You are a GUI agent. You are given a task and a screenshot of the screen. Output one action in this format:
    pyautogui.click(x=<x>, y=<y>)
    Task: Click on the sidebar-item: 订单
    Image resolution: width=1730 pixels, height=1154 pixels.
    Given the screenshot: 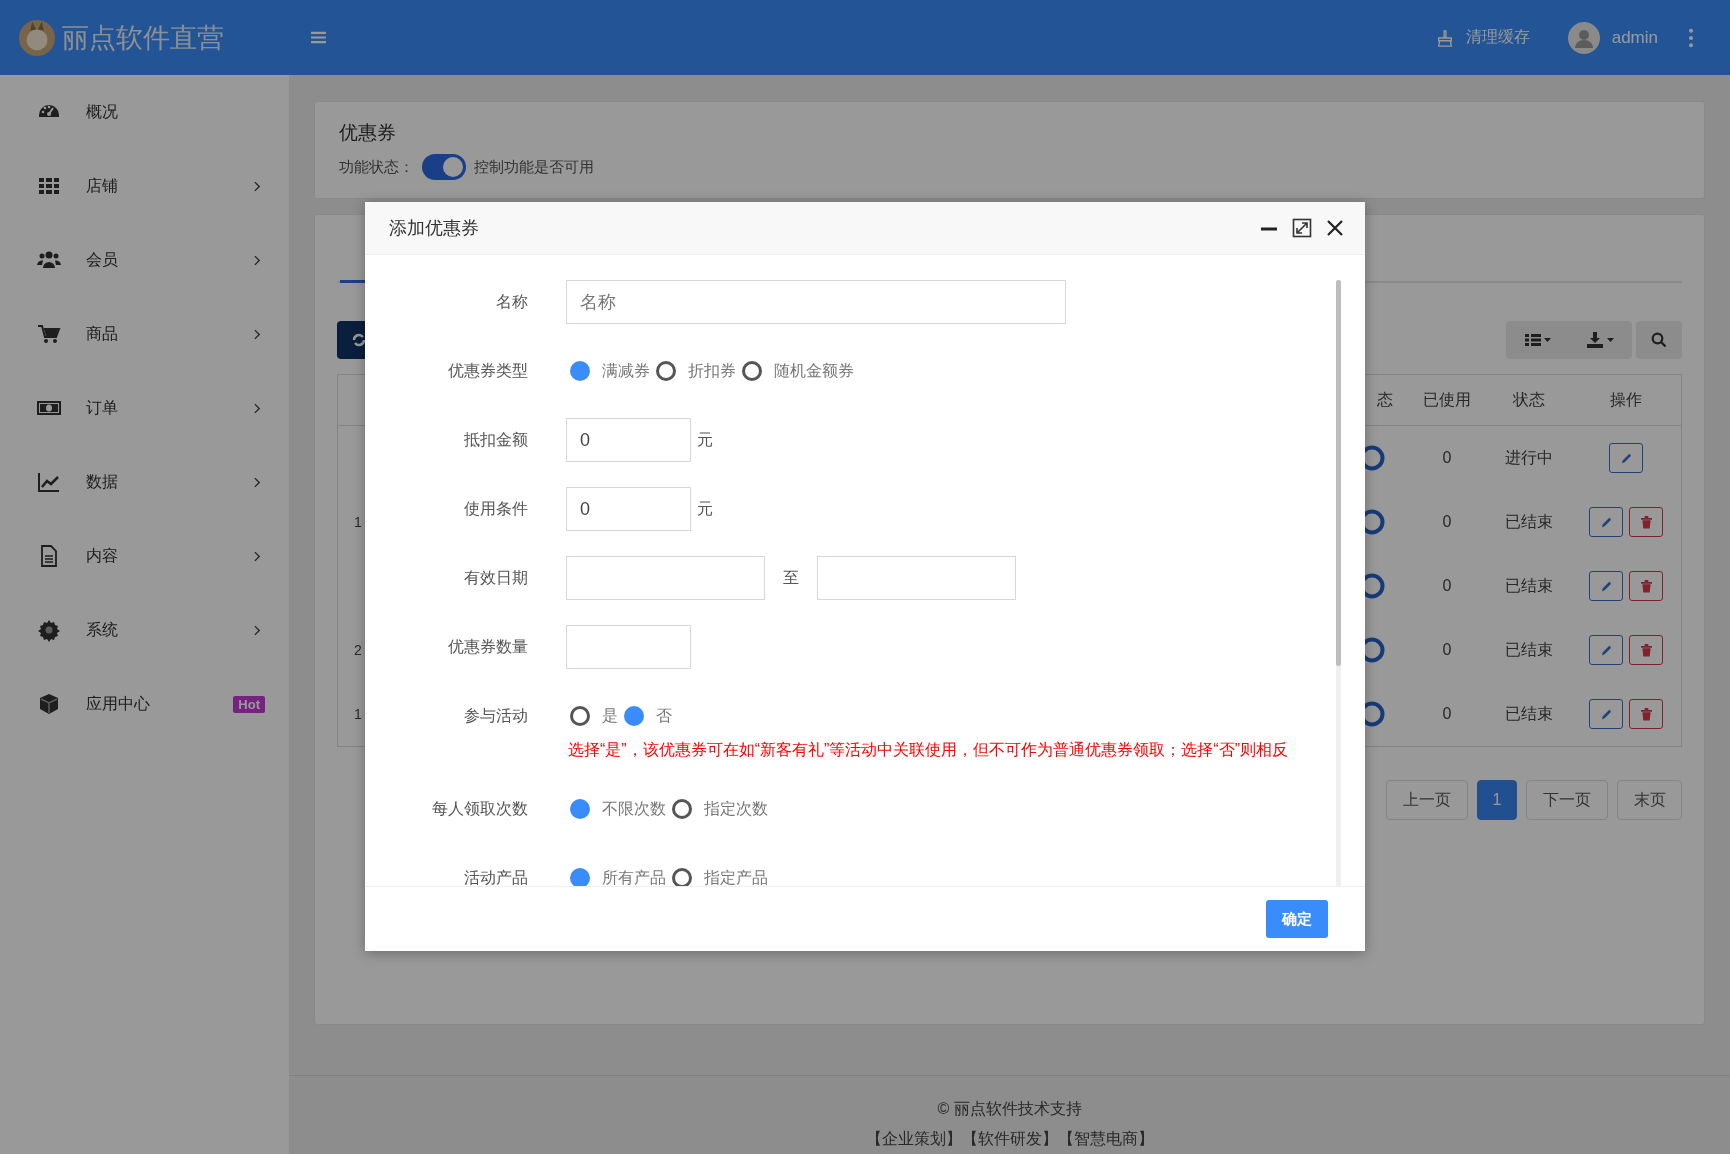 What is the action you would take?
    pyautogui.click(x=144, y=408)
    